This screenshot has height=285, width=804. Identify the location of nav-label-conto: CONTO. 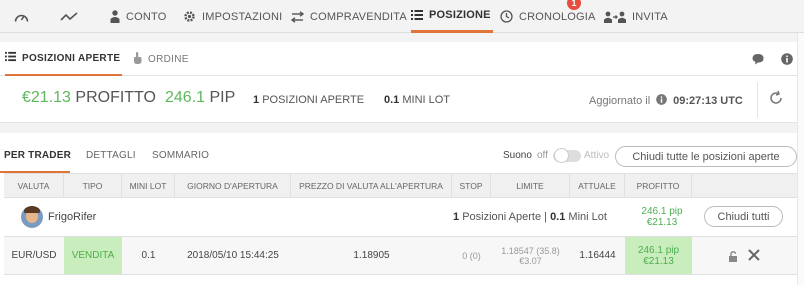
(146, 16).